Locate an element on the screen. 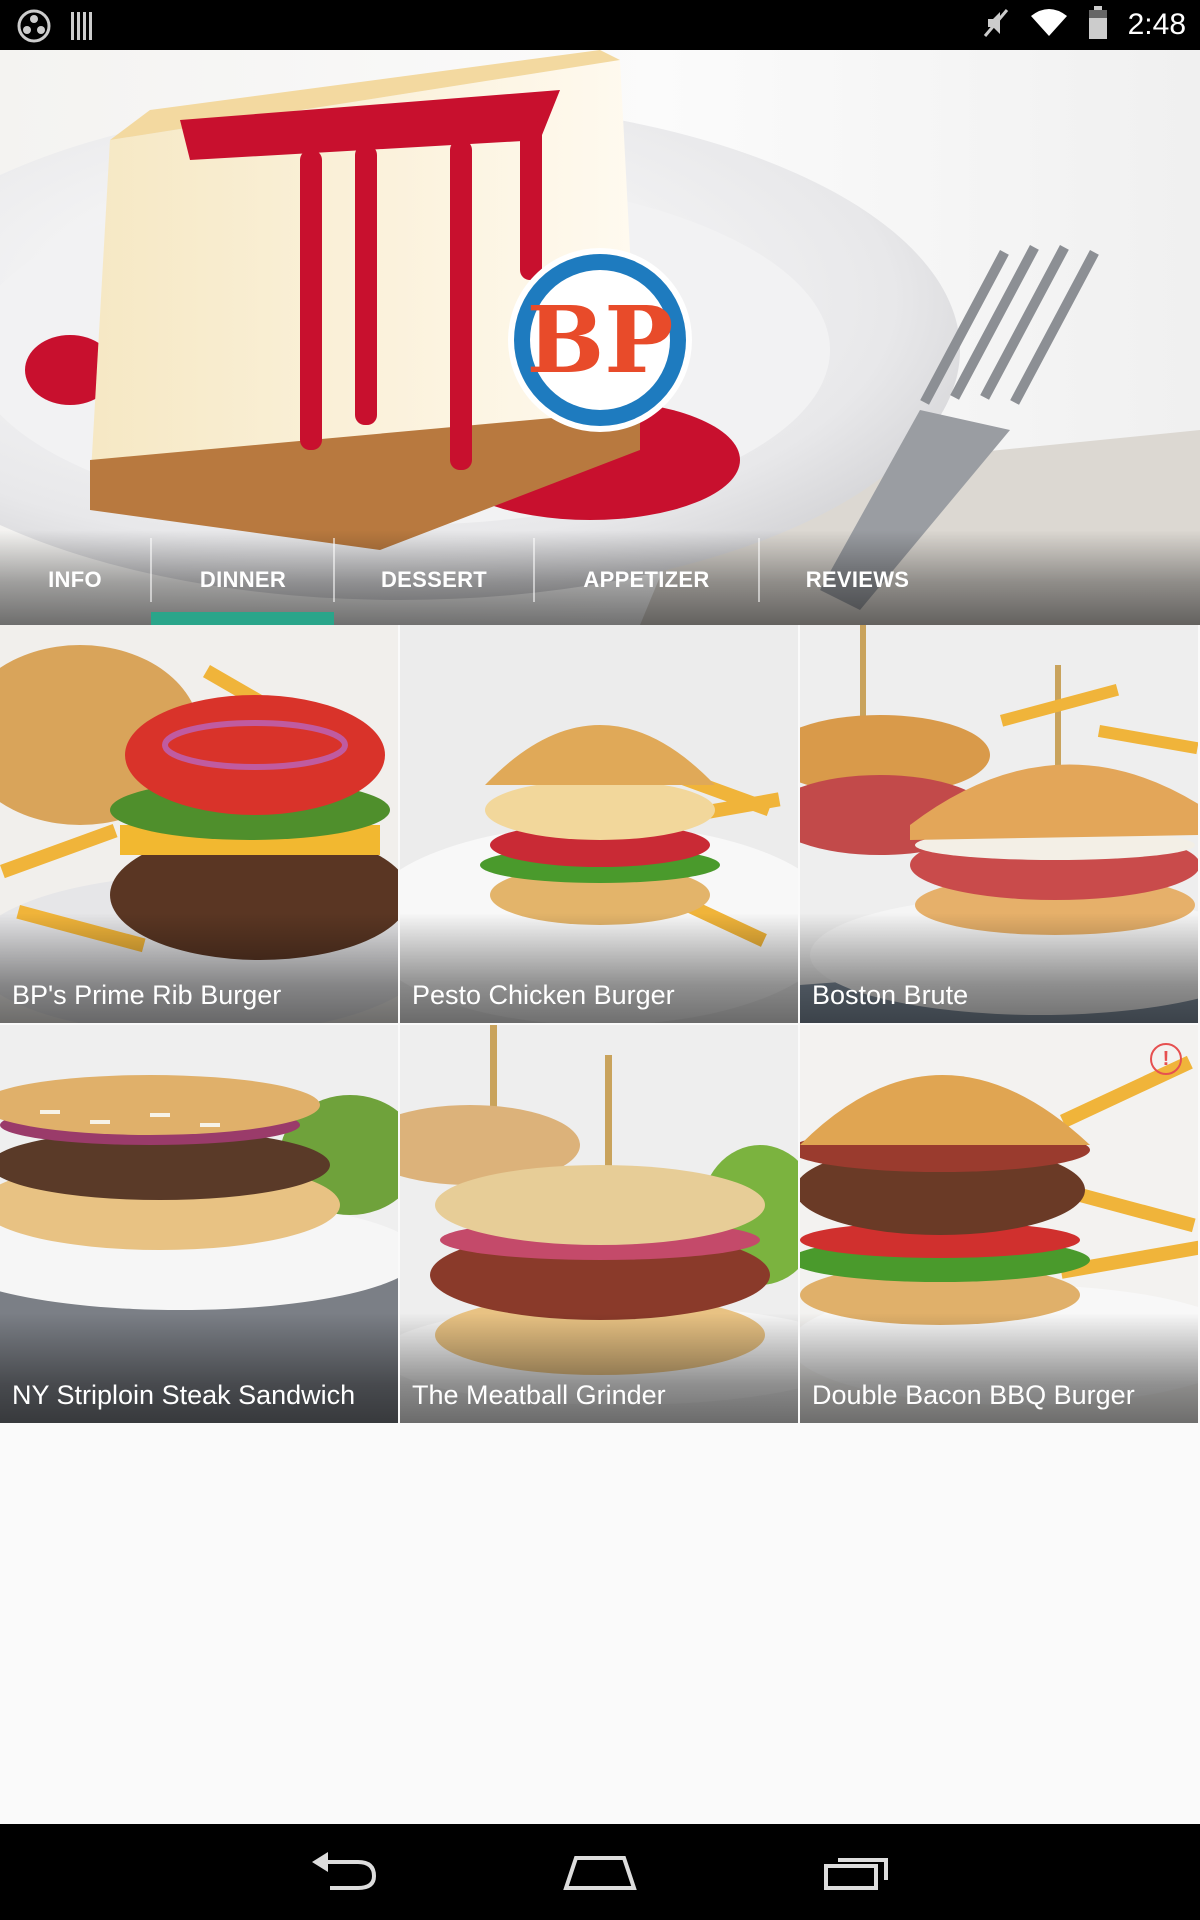 The height and width of the screenshot is (1920, 1200). clock: 2:48 is located at coordinates (1156, 24).